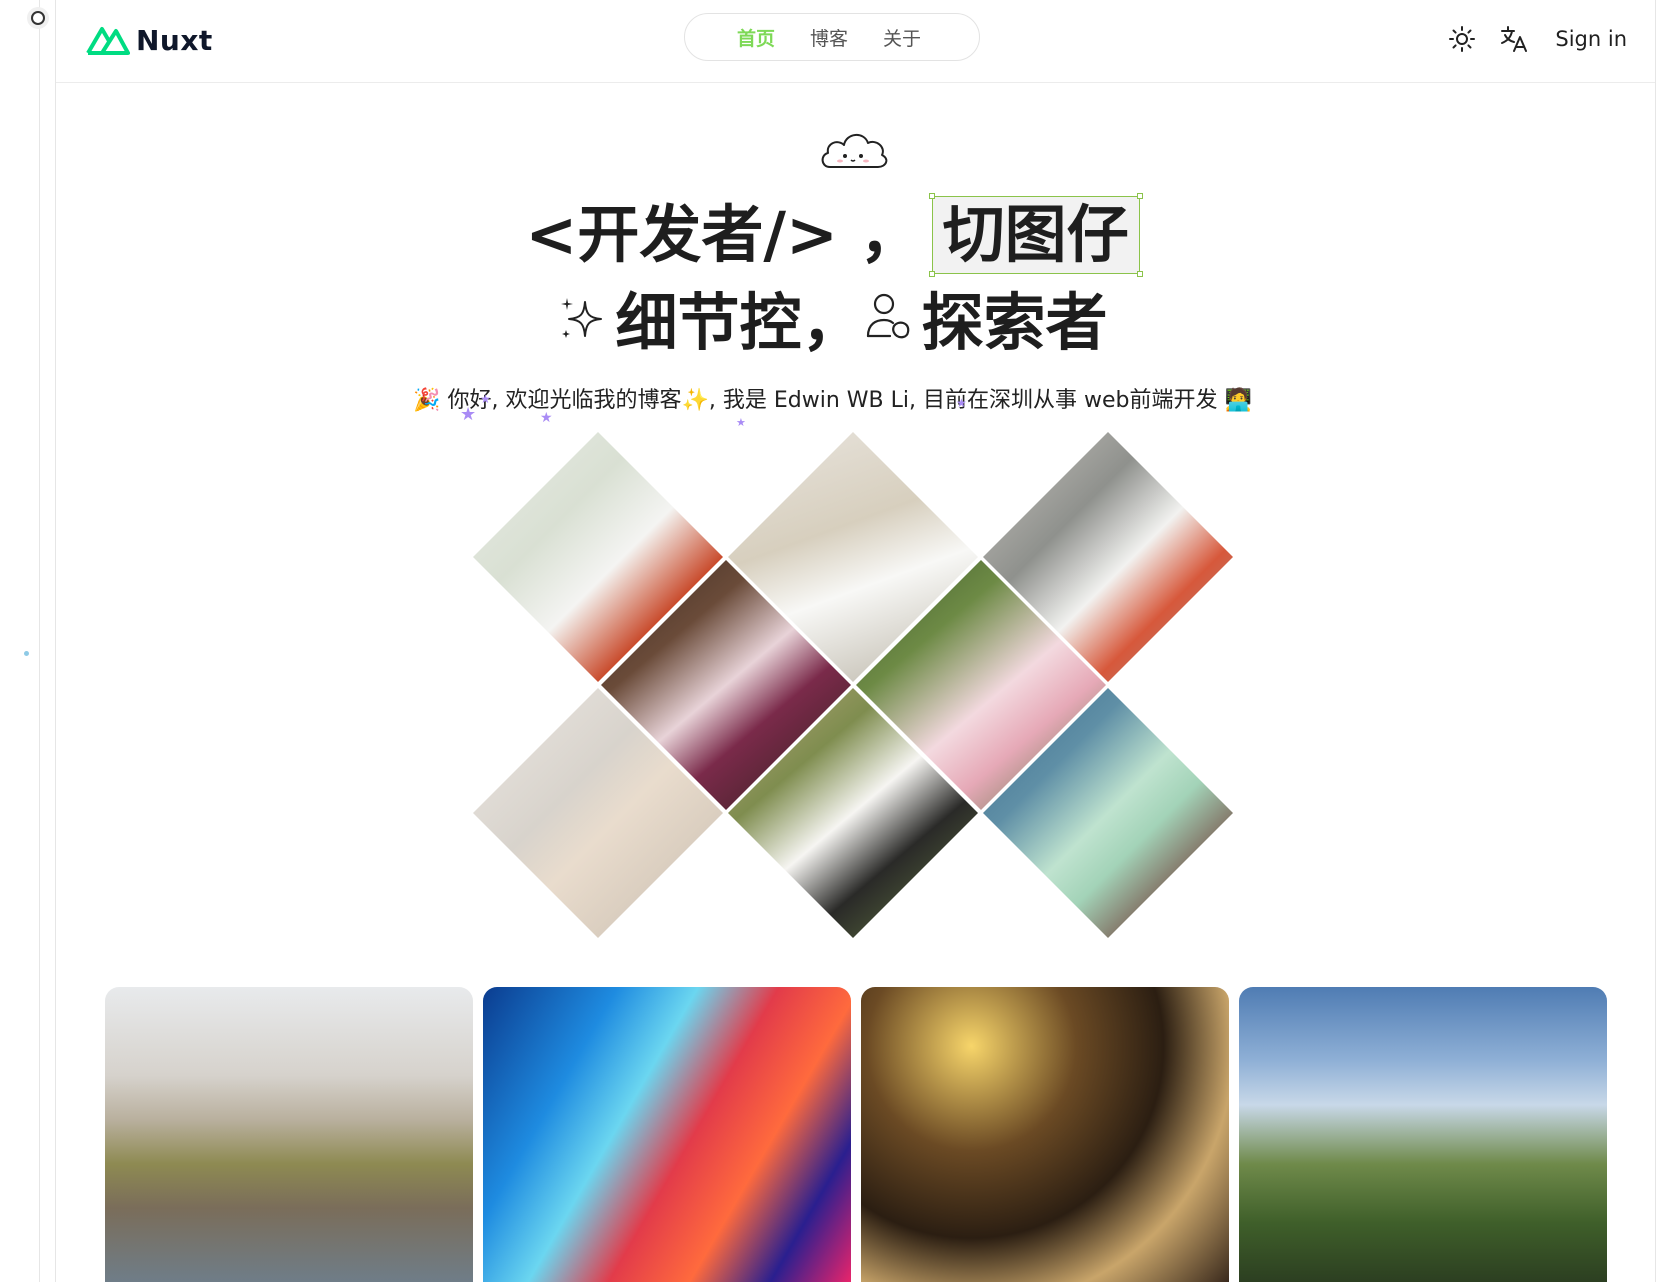  Describe the element at coordinates (829, 37) in the screenshot. I see `nav-blog: 博客` at that location.